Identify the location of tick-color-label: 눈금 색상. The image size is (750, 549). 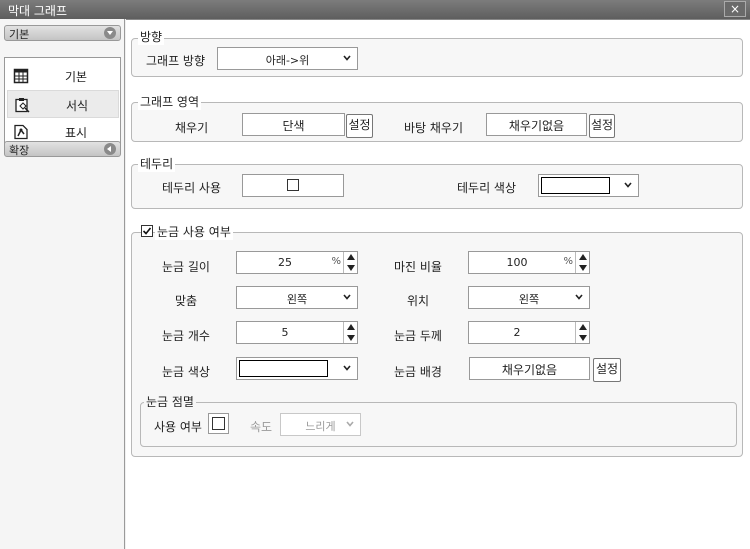
(186, 372).